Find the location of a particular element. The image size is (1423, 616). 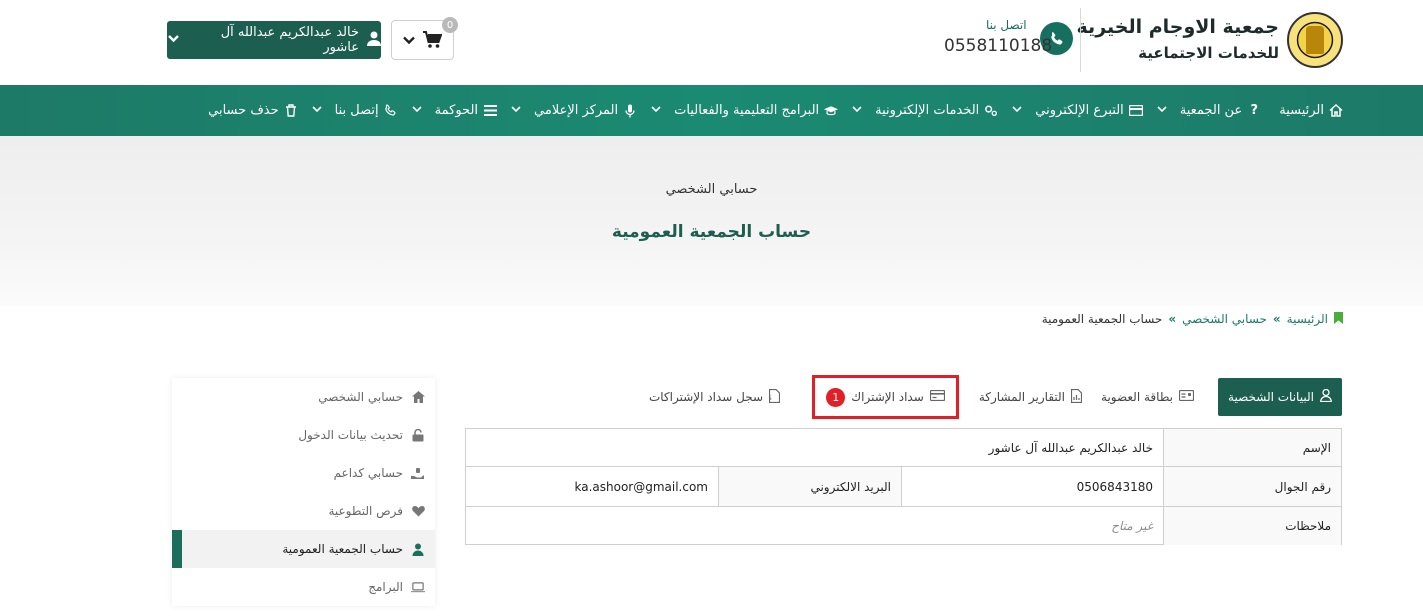

file-chart-icon is located at coordinates (1076, 397).